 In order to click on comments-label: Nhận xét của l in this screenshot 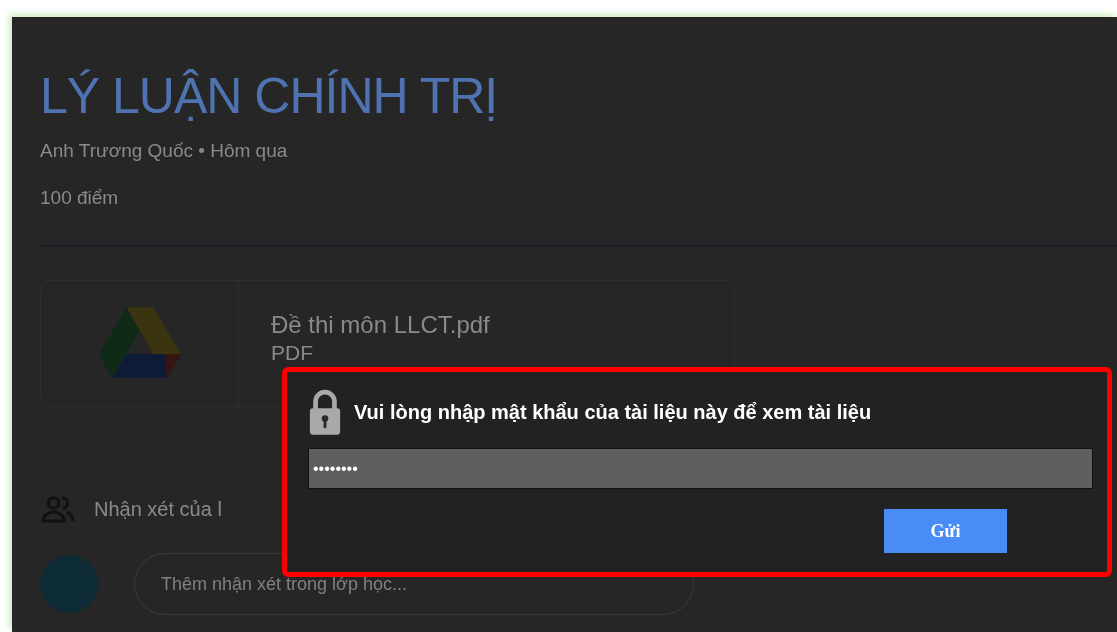, I will do `click(158, 509)`.